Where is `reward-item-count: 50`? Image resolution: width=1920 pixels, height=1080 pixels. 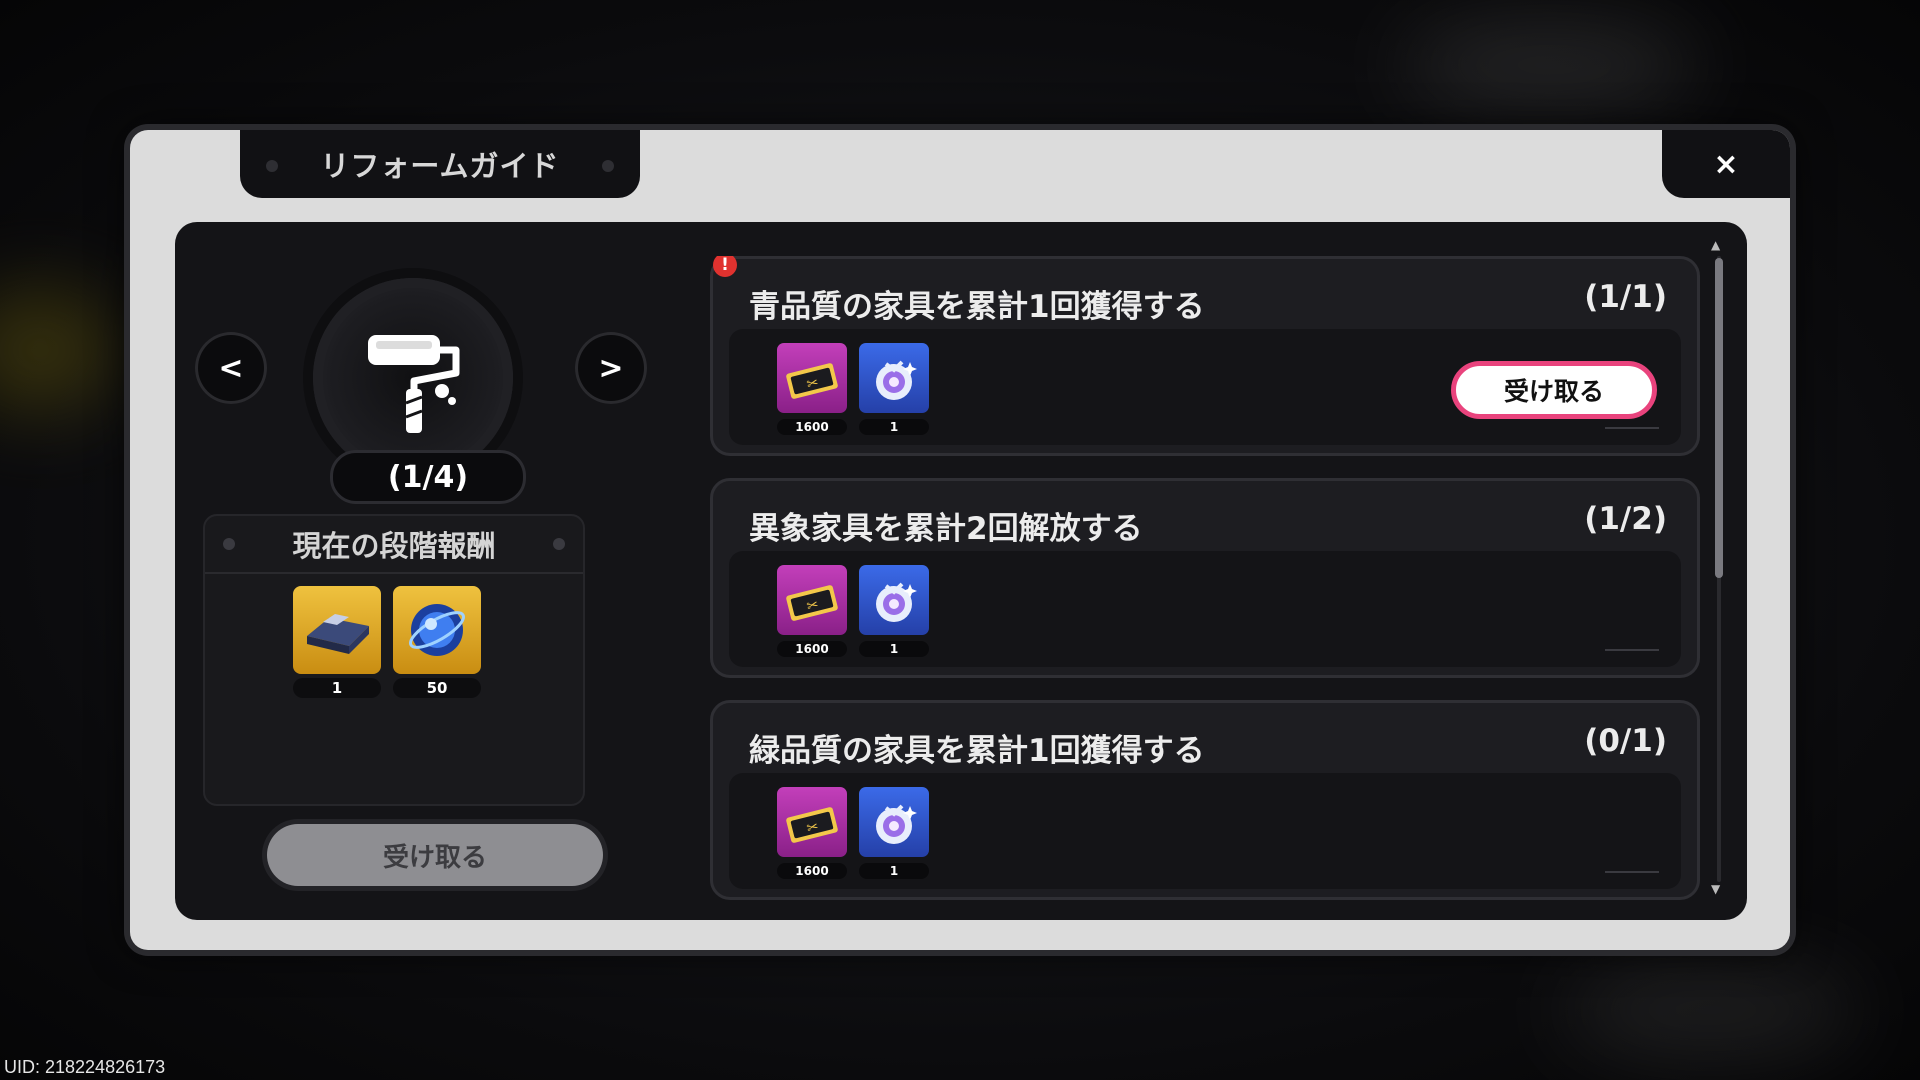 reward-item-count: 50 is located at coordinates (437, 688).